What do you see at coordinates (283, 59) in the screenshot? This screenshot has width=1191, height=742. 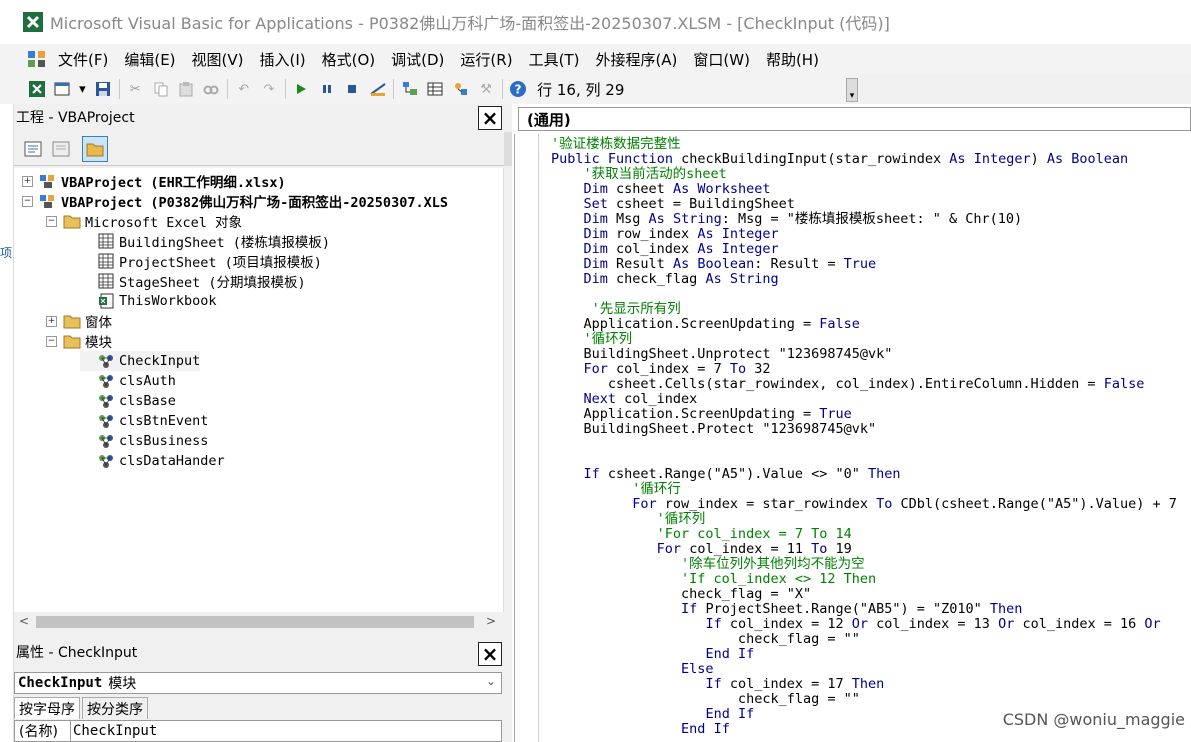 I see `menu-insert: 插入(I)` at bounding box center [283, 59].